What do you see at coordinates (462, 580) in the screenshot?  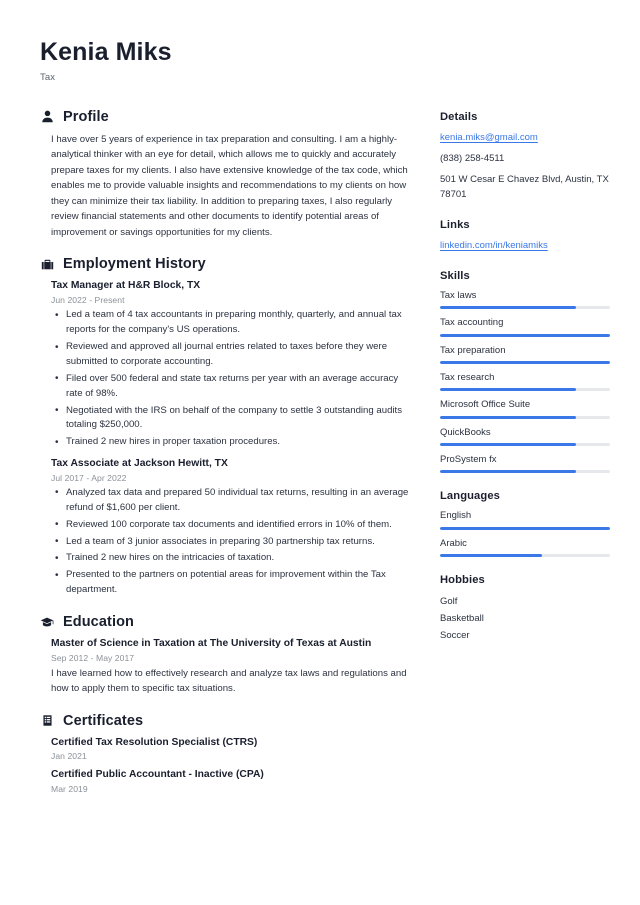 I see `sidebar-title-hobbies: Hobbies` at bounding box center [462, 580].